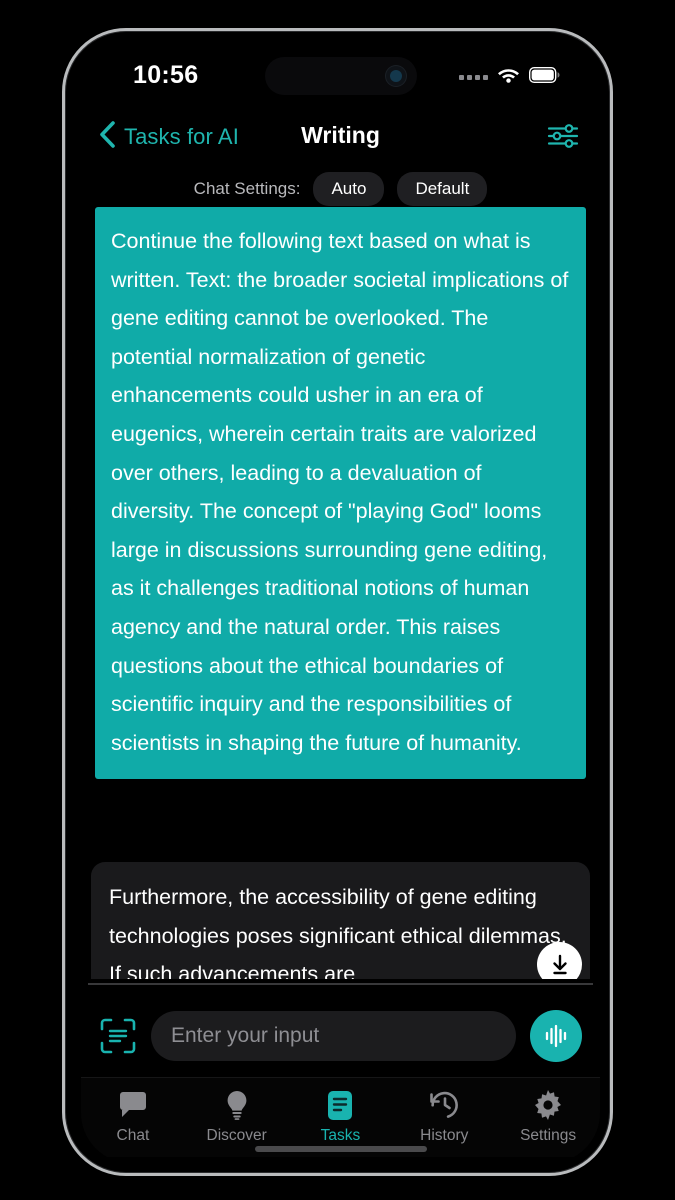 The height and width of the screenshot is (1200, 675). I want to click on page-title: Writing, so click(340, 135).